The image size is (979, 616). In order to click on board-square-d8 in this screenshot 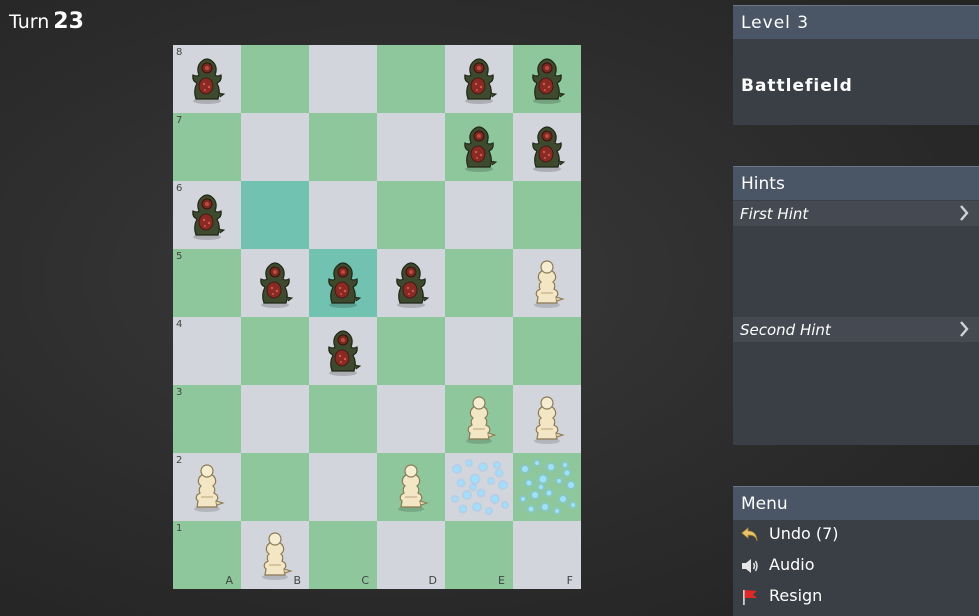, I will do `click(411, 79)`.